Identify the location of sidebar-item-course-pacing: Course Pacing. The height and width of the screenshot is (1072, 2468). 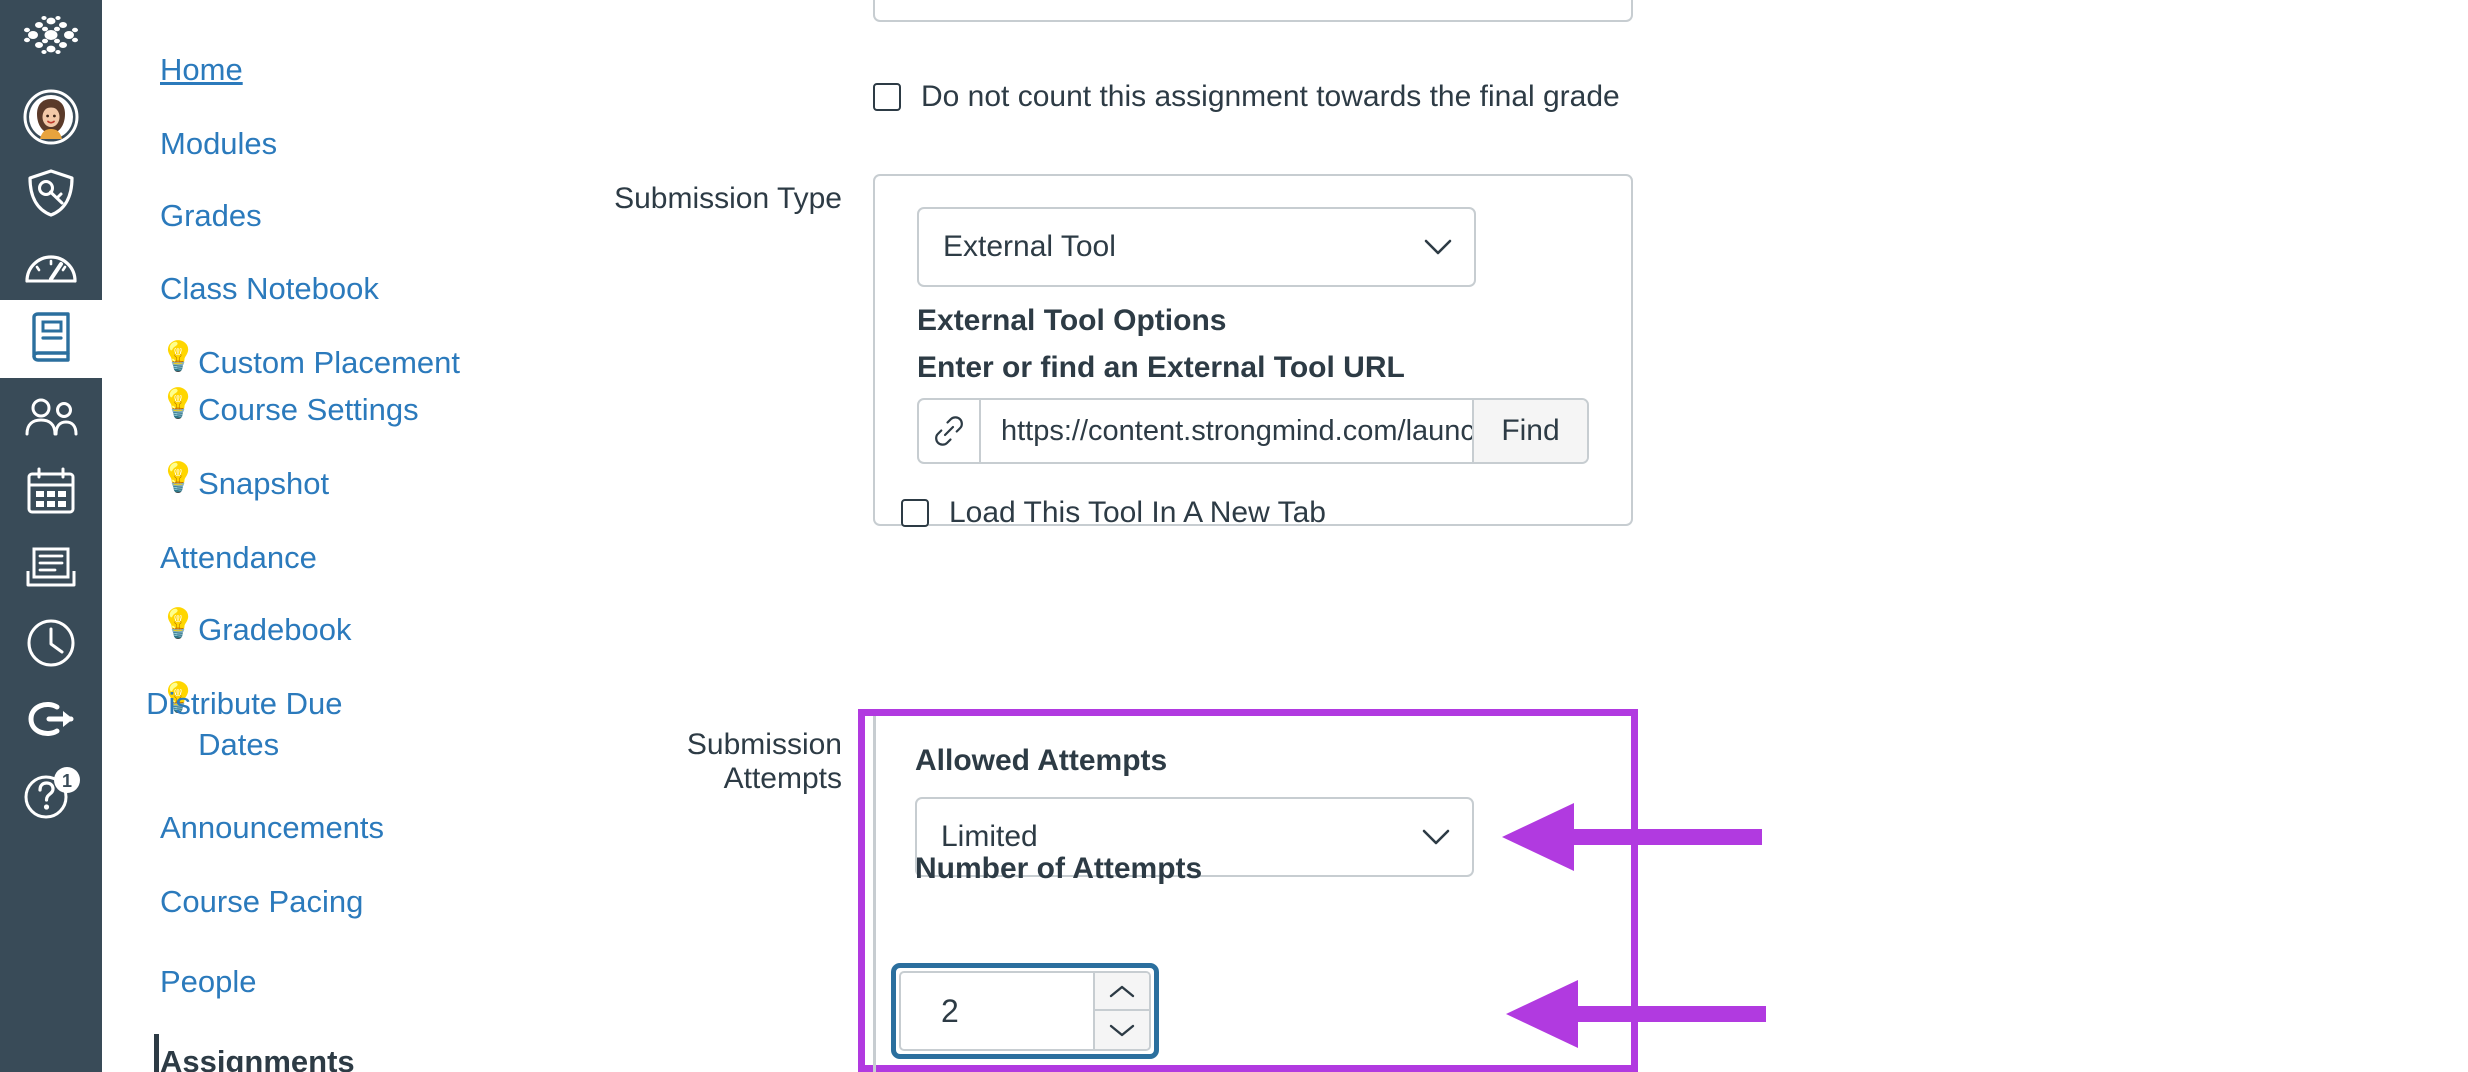
(322, 902).